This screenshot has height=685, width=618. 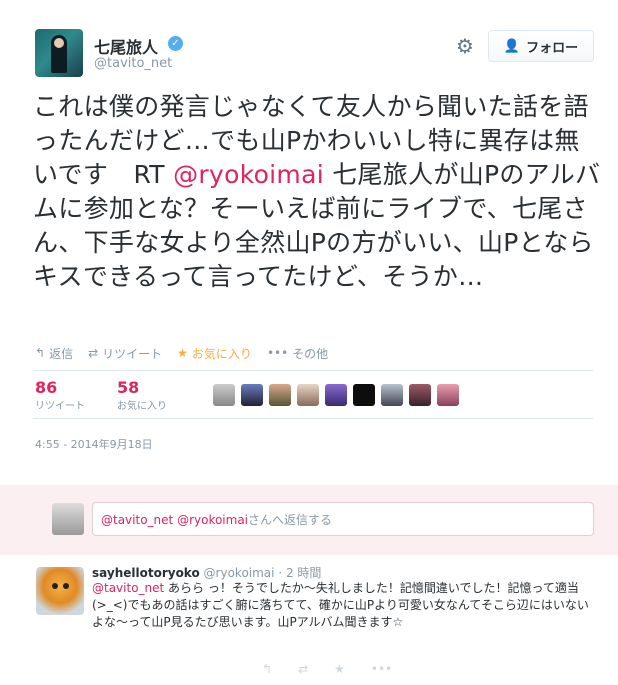 What do you see at coordinates (213, 520) in the screenshot?
I see `reply-mention-2: @ryokoimai` at bounding box center [213, 520].